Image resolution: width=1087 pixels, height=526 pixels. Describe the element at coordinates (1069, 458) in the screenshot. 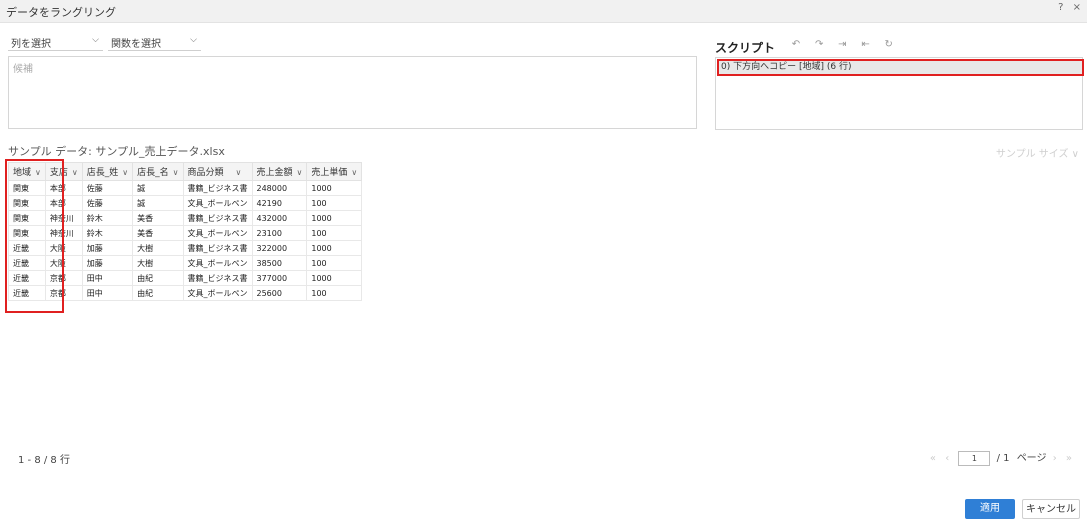

I see `last-page-icon: »` at that location.